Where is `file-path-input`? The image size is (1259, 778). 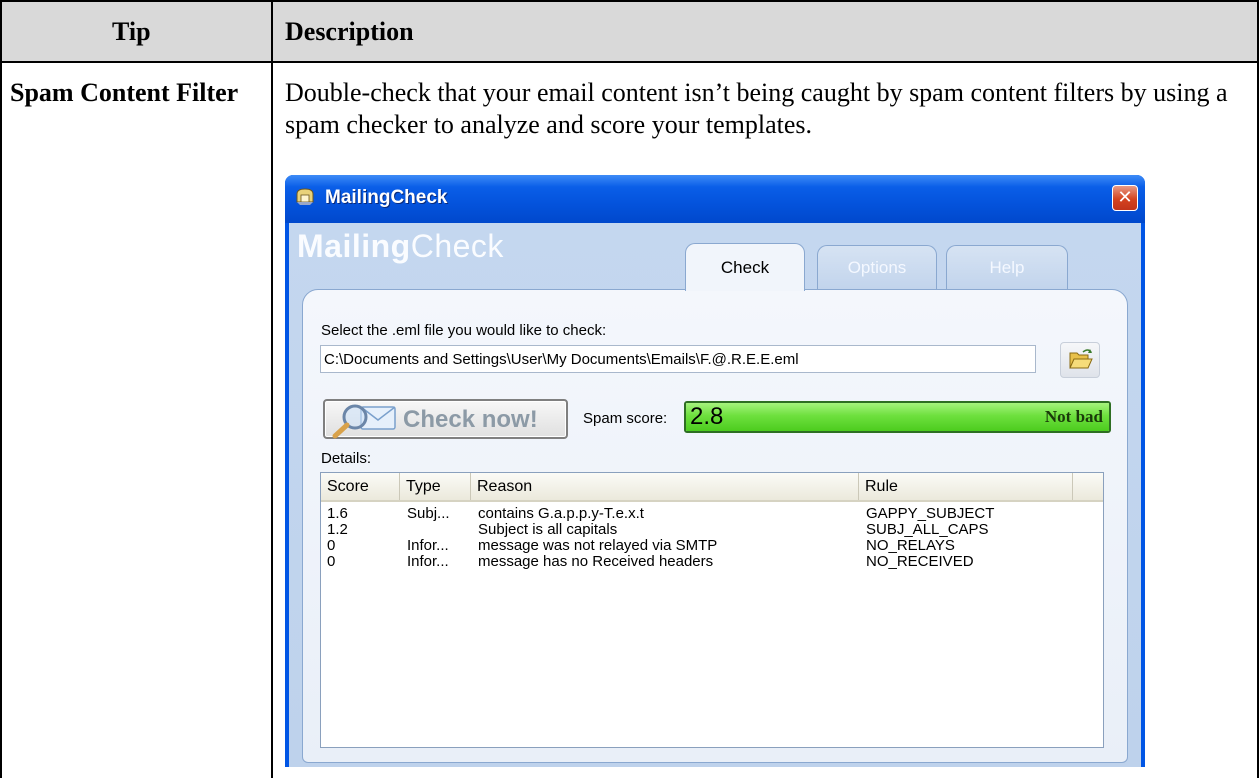
file-path-input is located at coordinates (678, 359).